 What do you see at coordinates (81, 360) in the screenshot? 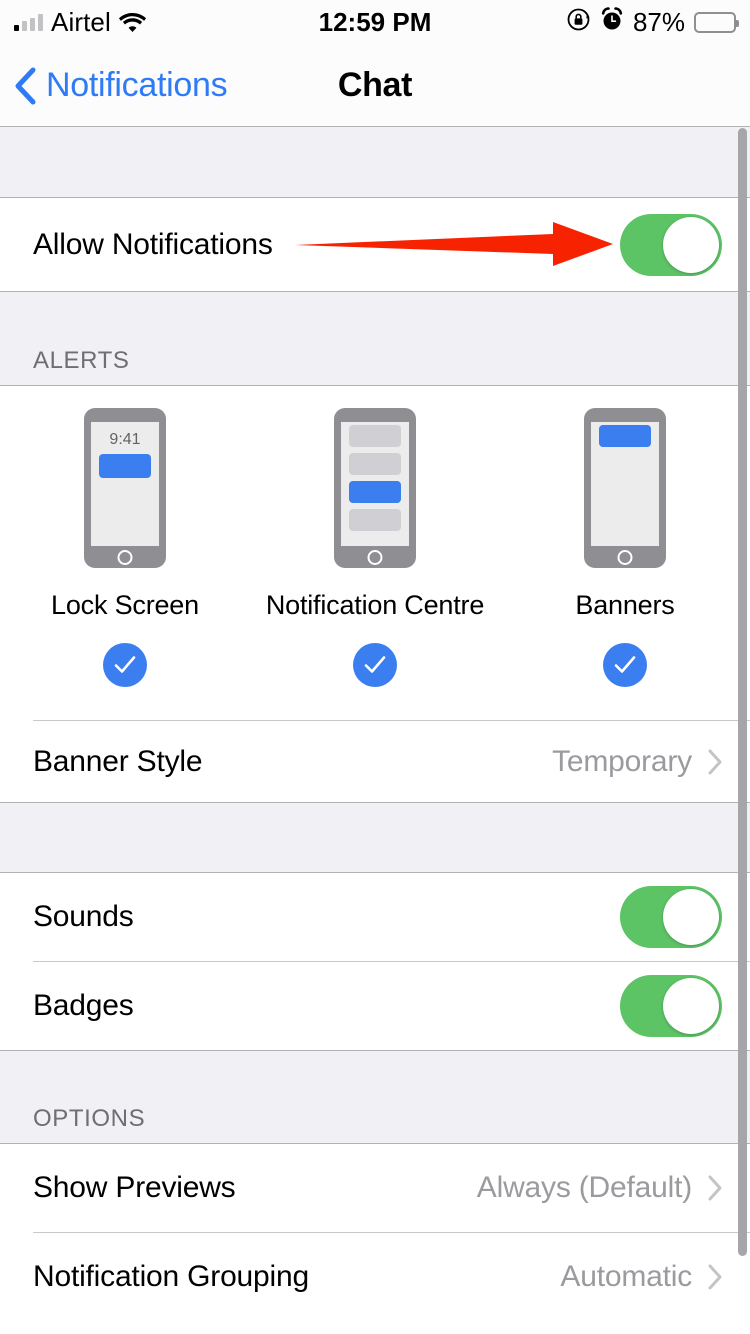
I see `alerts-header-label: ALERTS` at bounding box center [81, 360].